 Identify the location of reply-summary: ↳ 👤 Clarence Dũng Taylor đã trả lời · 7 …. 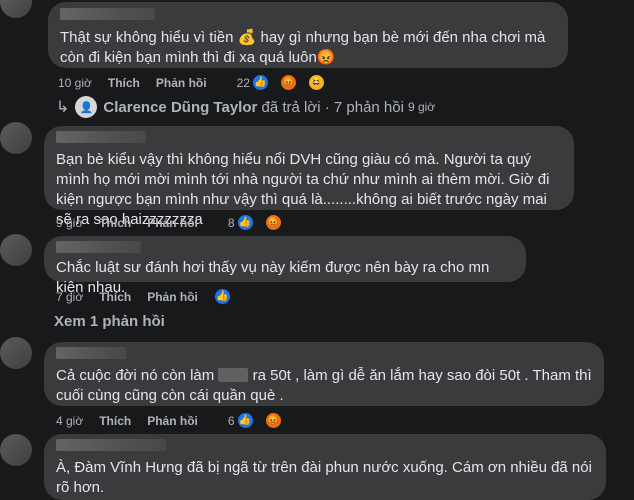
(245, 107).